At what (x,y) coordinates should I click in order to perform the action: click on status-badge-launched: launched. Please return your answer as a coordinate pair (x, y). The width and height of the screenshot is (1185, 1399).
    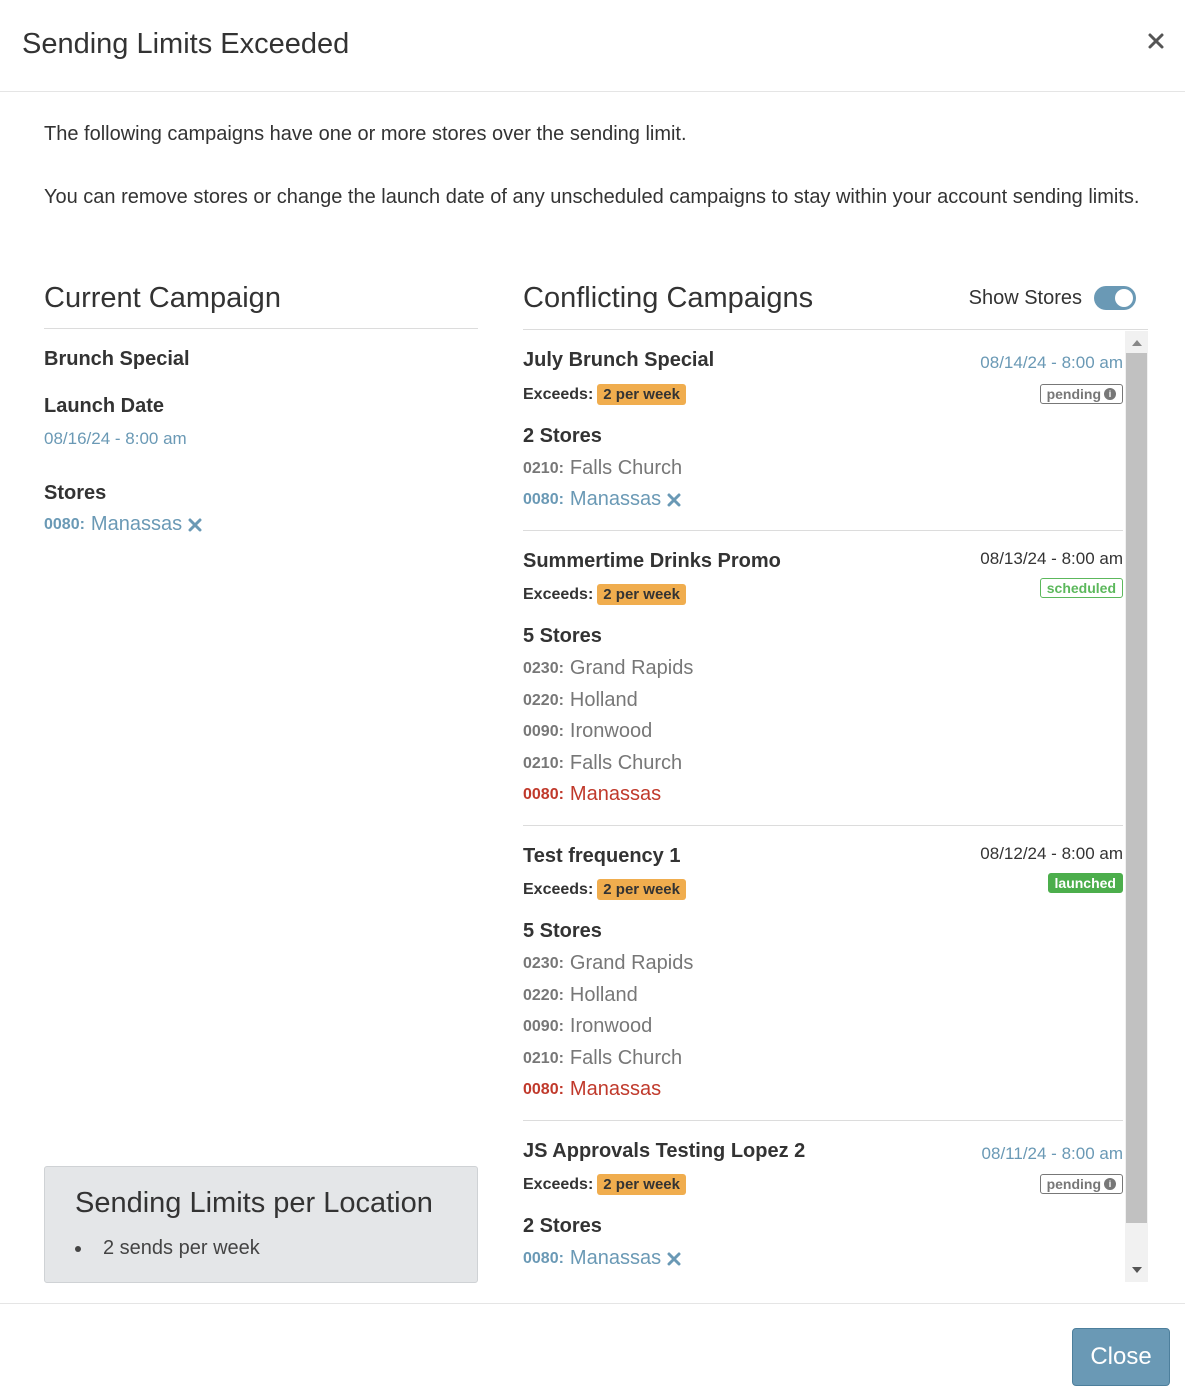
    Looking at the image, I should click on (1085, 883).